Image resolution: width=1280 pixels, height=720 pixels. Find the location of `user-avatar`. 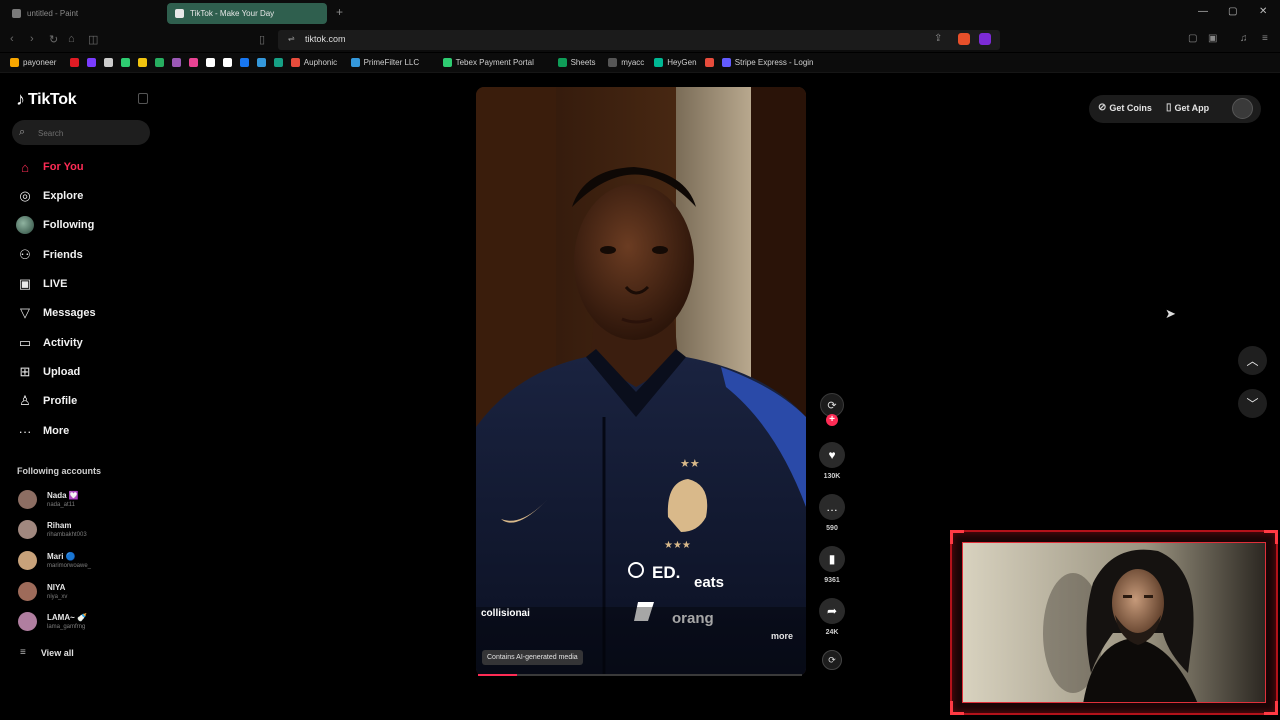

user-avatar is located at coordinates (1242, 108).